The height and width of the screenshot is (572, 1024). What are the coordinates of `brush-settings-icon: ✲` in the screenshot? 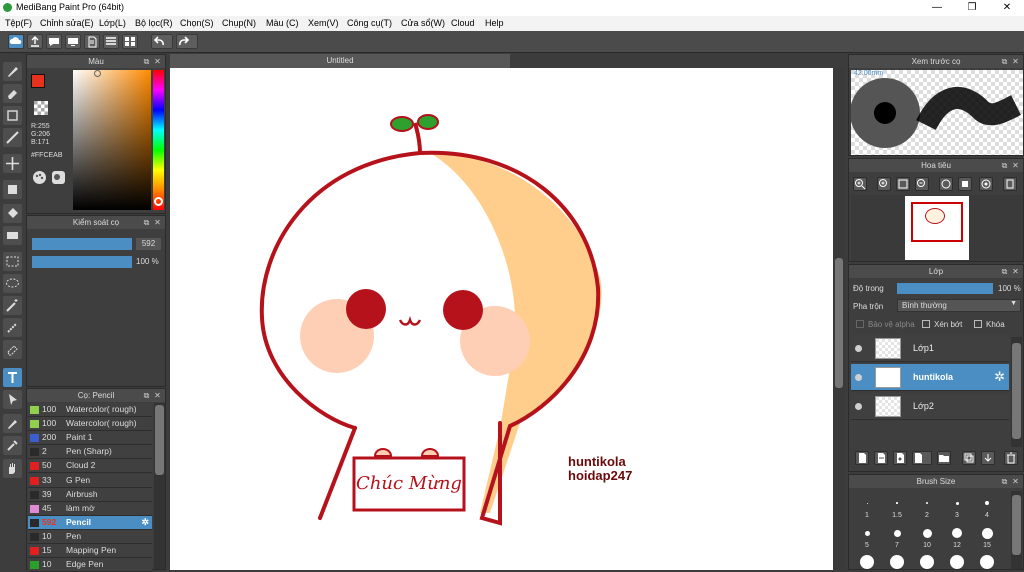 It's located at (145, 522).